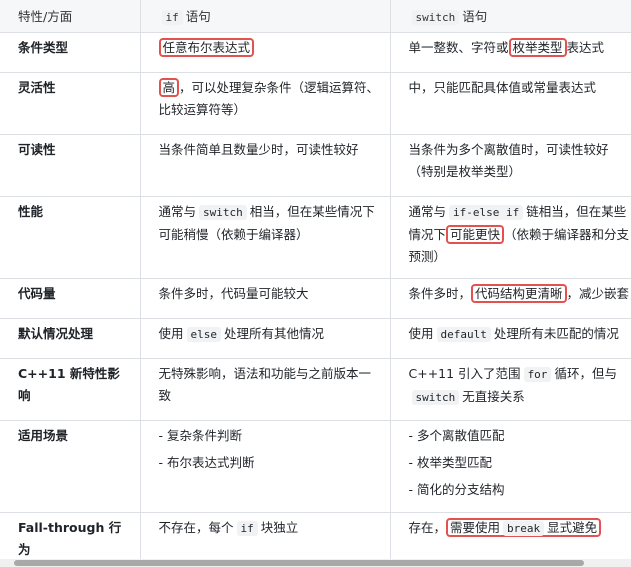 This screenshot has height=567, width=631. What do you see at coordinates (70, 52) in the screenshot?
I see `row-label: 条件类型` at bounding box center [70, 52].